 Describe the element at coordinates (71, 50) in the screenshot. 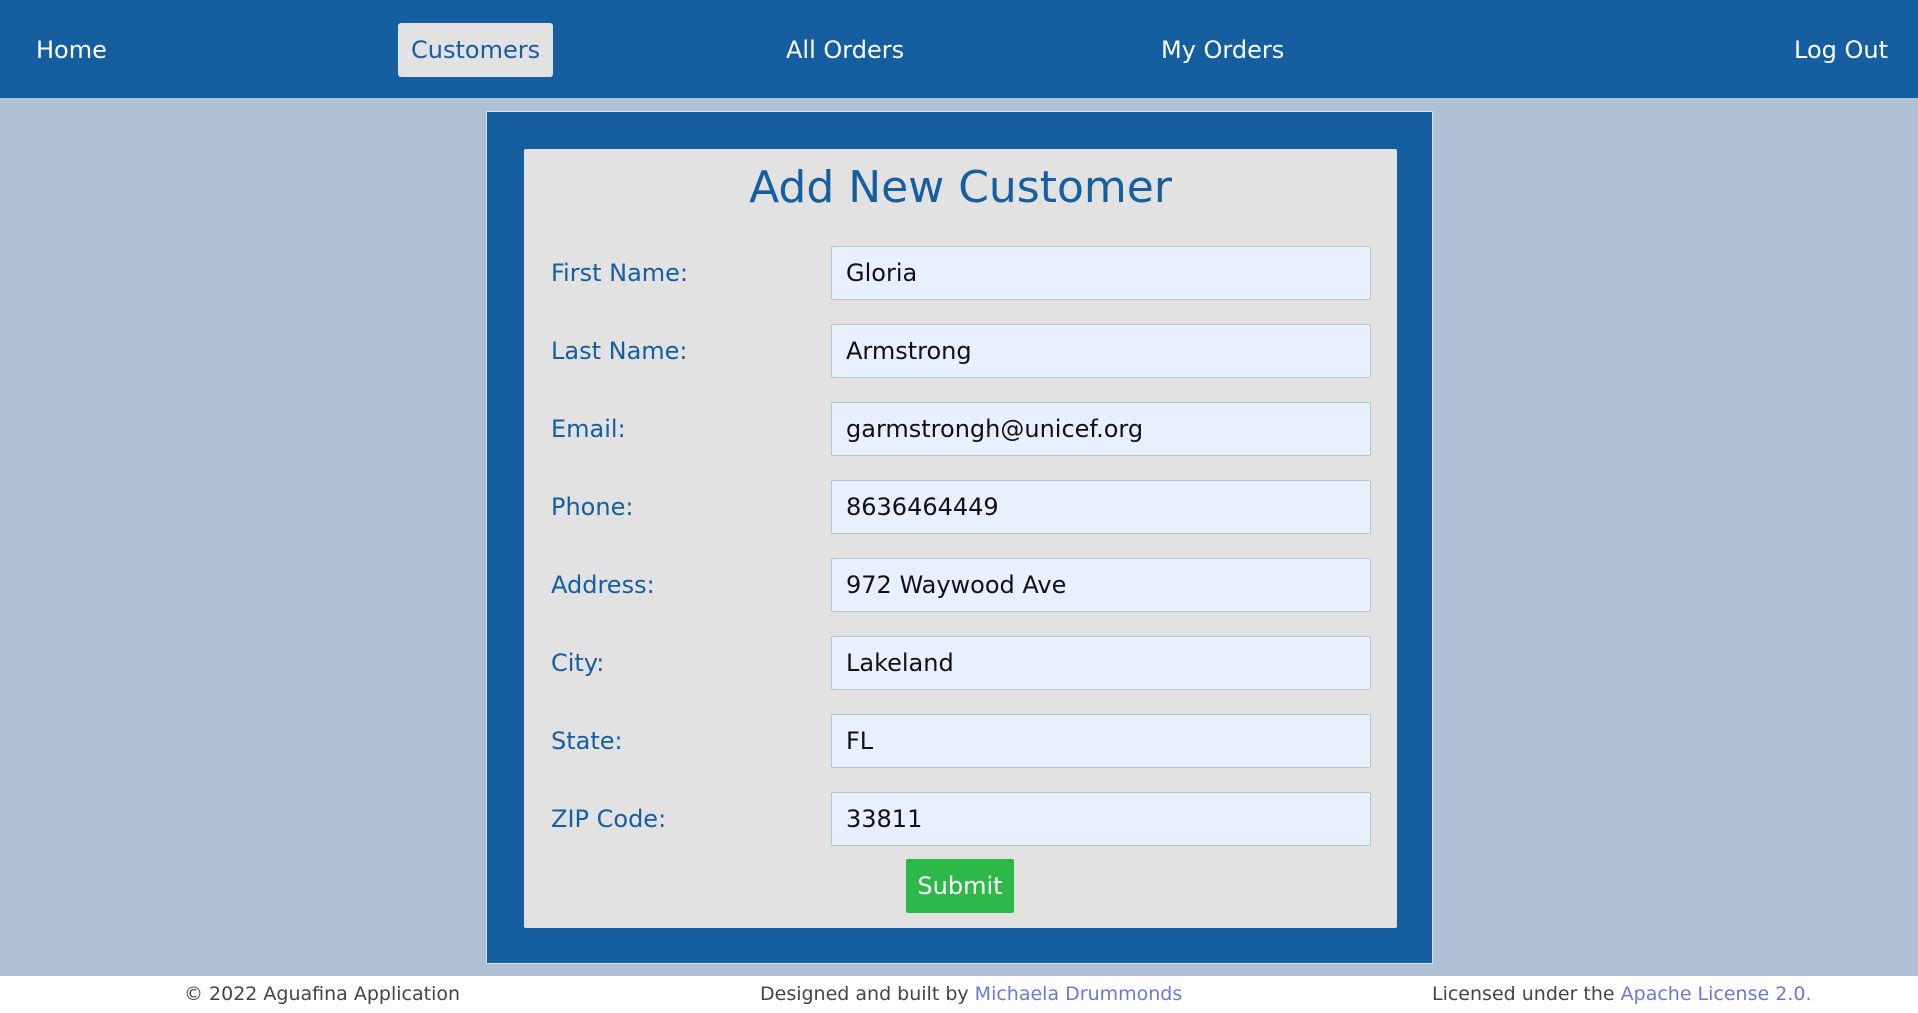

I see `nav-home-link: Home` at that location.